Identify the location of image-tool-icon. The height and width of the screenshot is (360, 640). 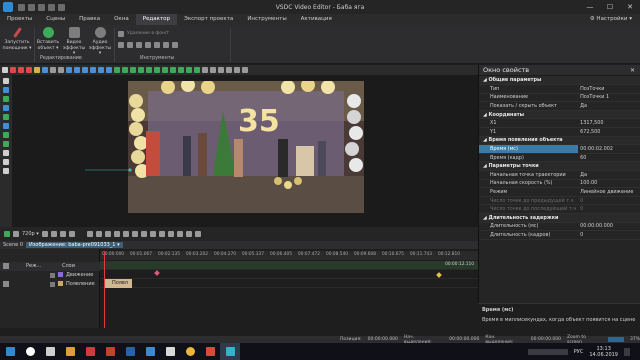
(6, 99).